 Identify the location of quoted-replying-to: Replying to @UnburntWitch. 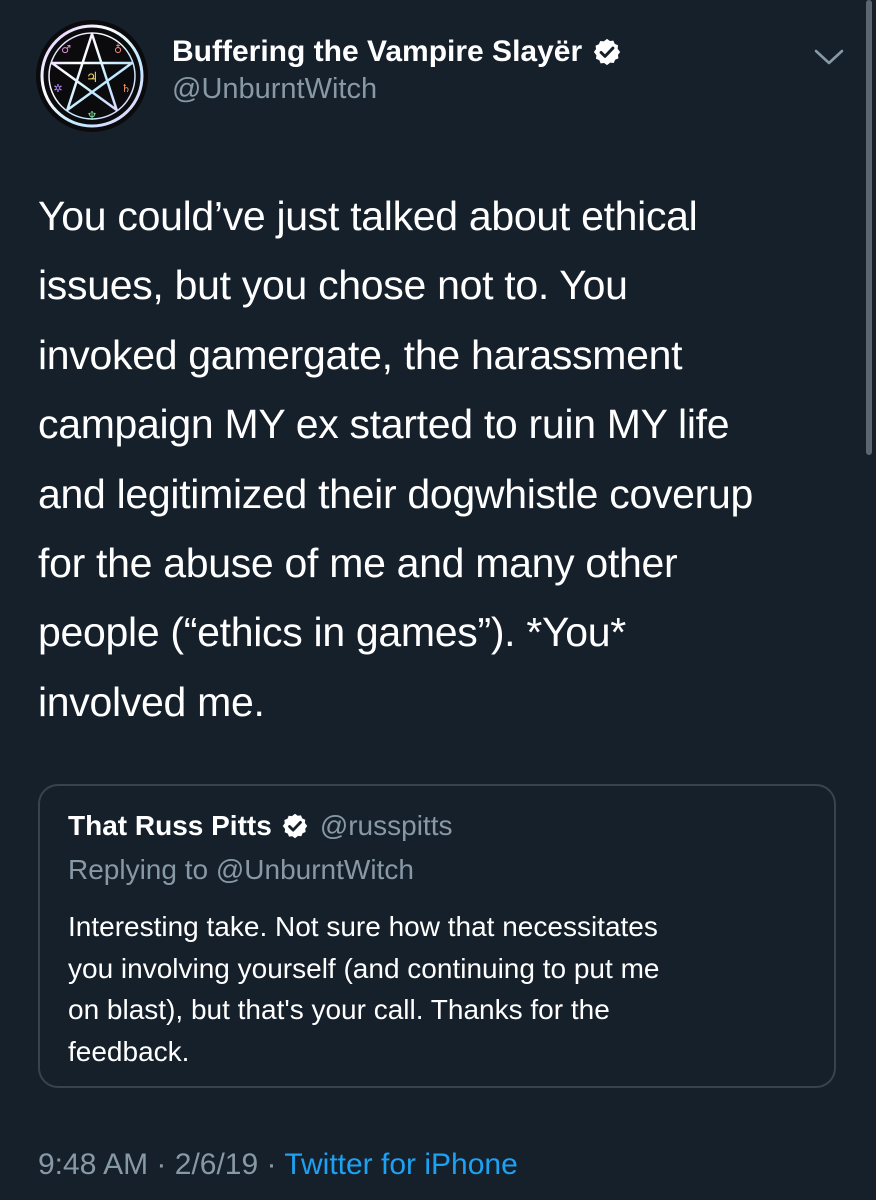
(241, 869).